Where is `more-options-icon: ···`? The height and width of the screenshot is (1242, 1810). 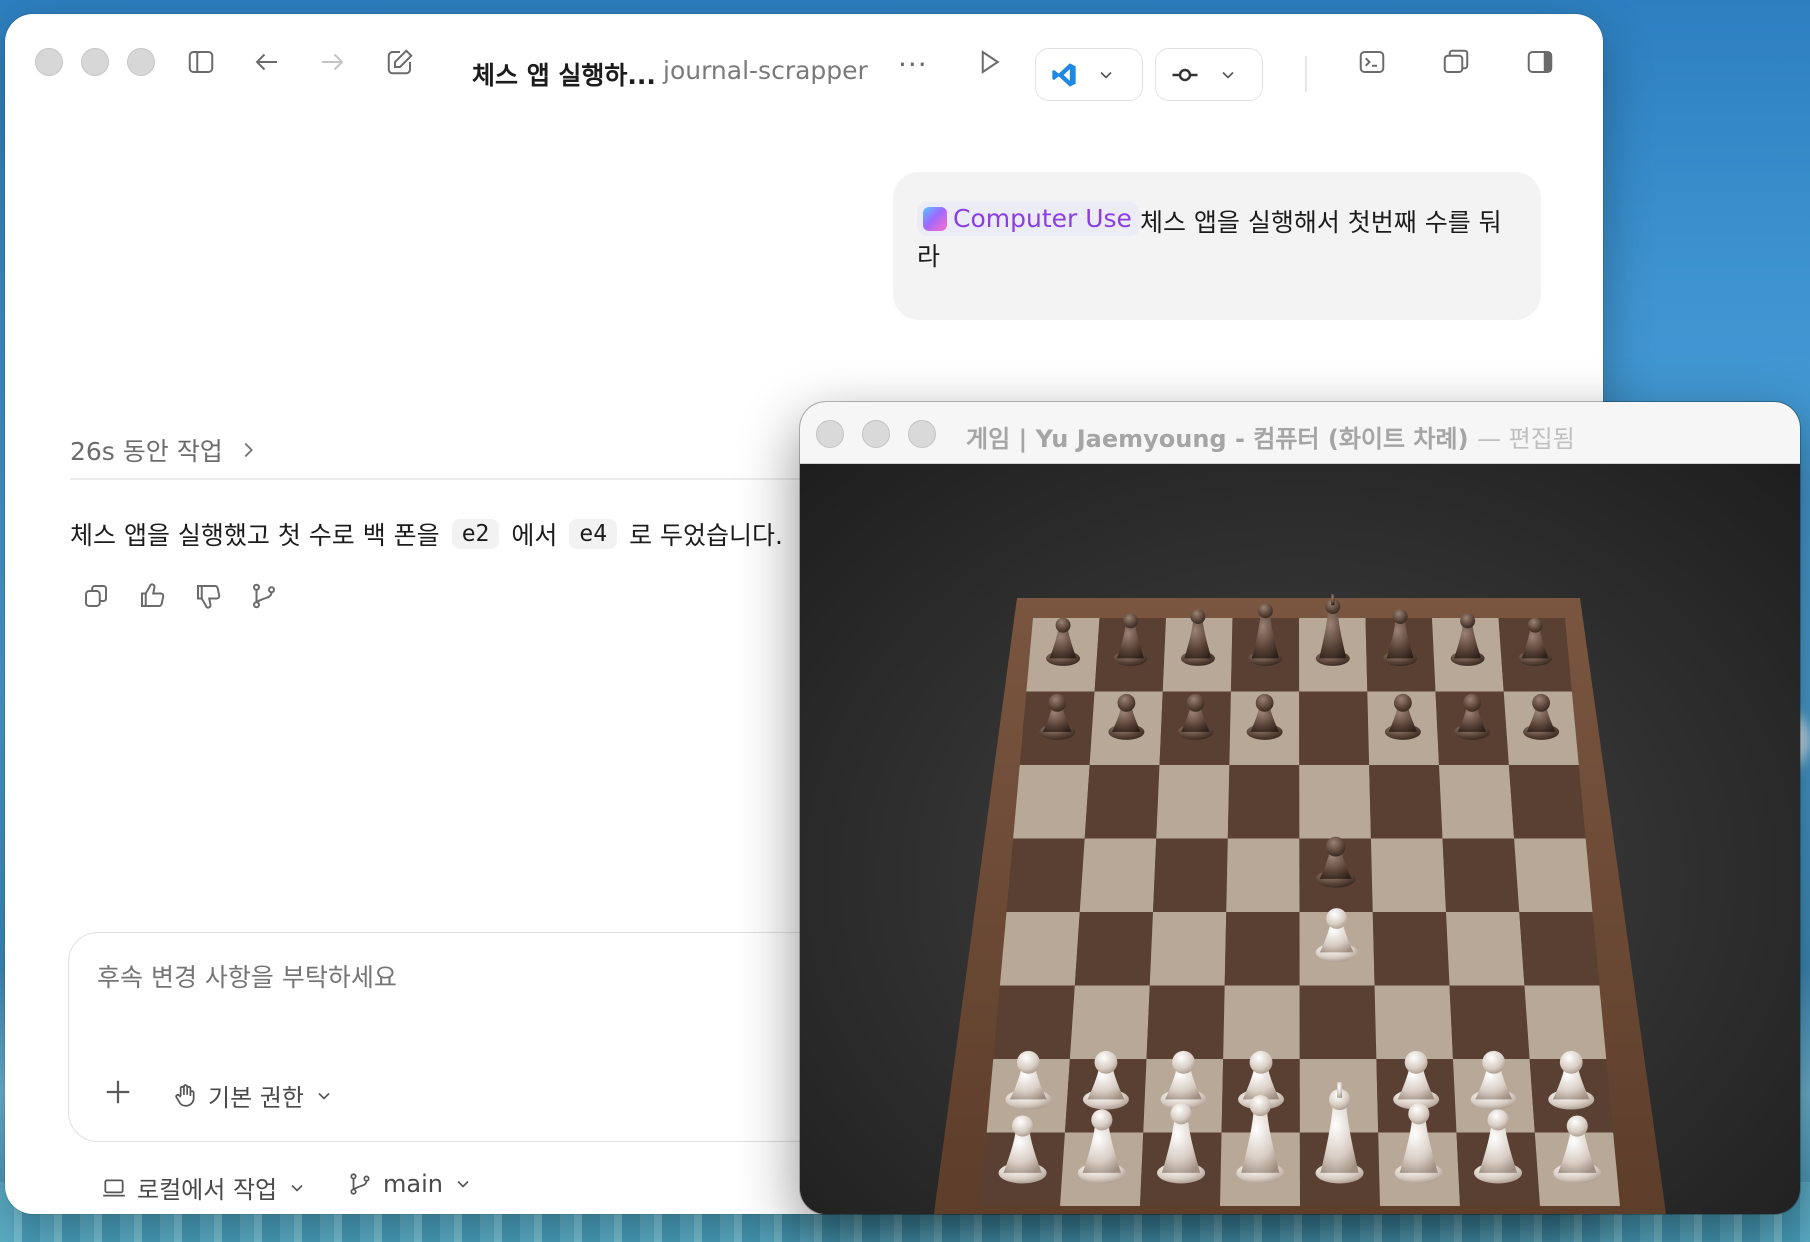 more-options-icon: ··· is located at coordinates (913, 64).